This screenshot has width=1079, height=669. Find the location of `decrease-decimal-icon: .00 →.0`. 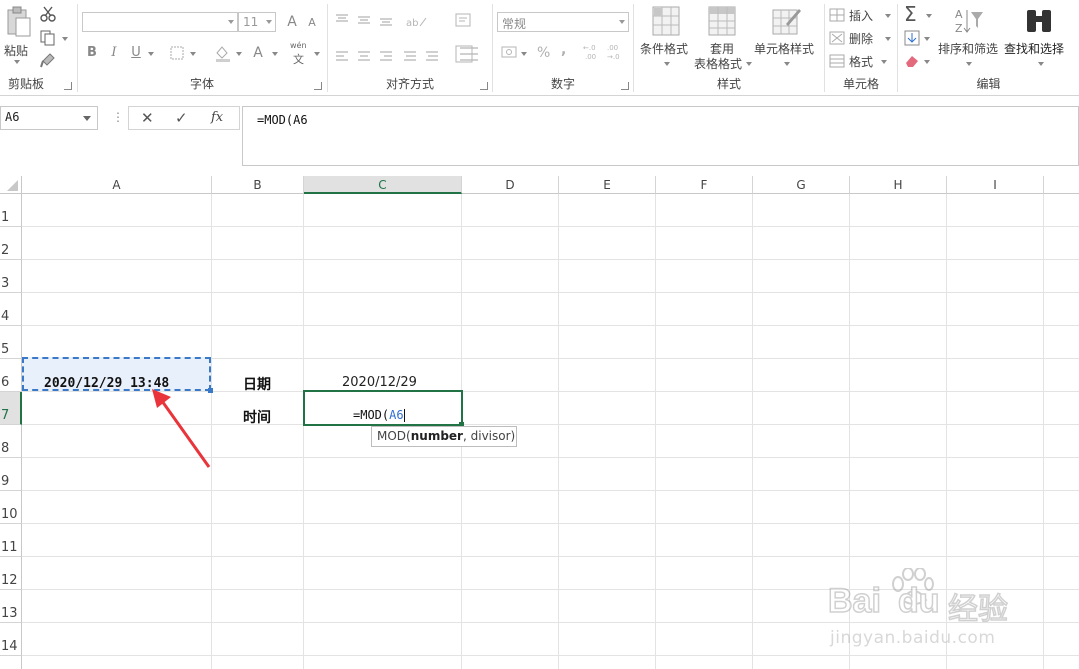

decrease-decimal-icon: .00 →.0 is located at coordinates (615, 52).